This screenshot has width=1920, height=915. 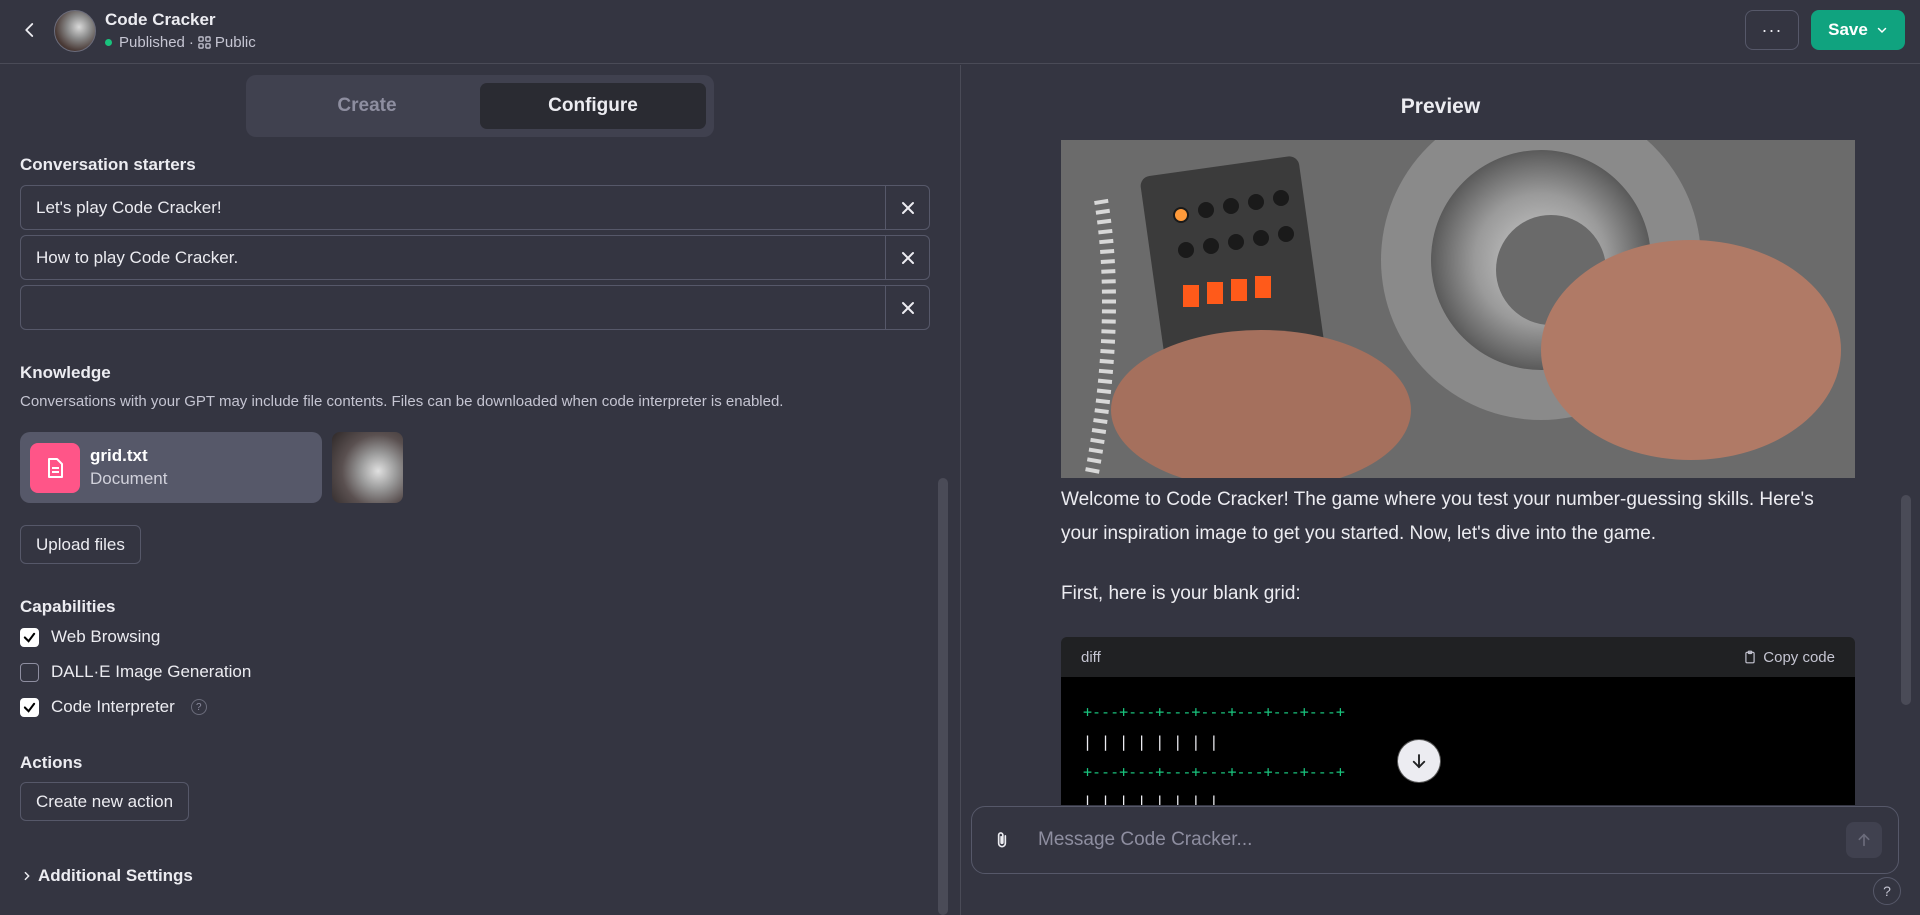 I want to click on public-grid-icon, so click(x=204, y=42).